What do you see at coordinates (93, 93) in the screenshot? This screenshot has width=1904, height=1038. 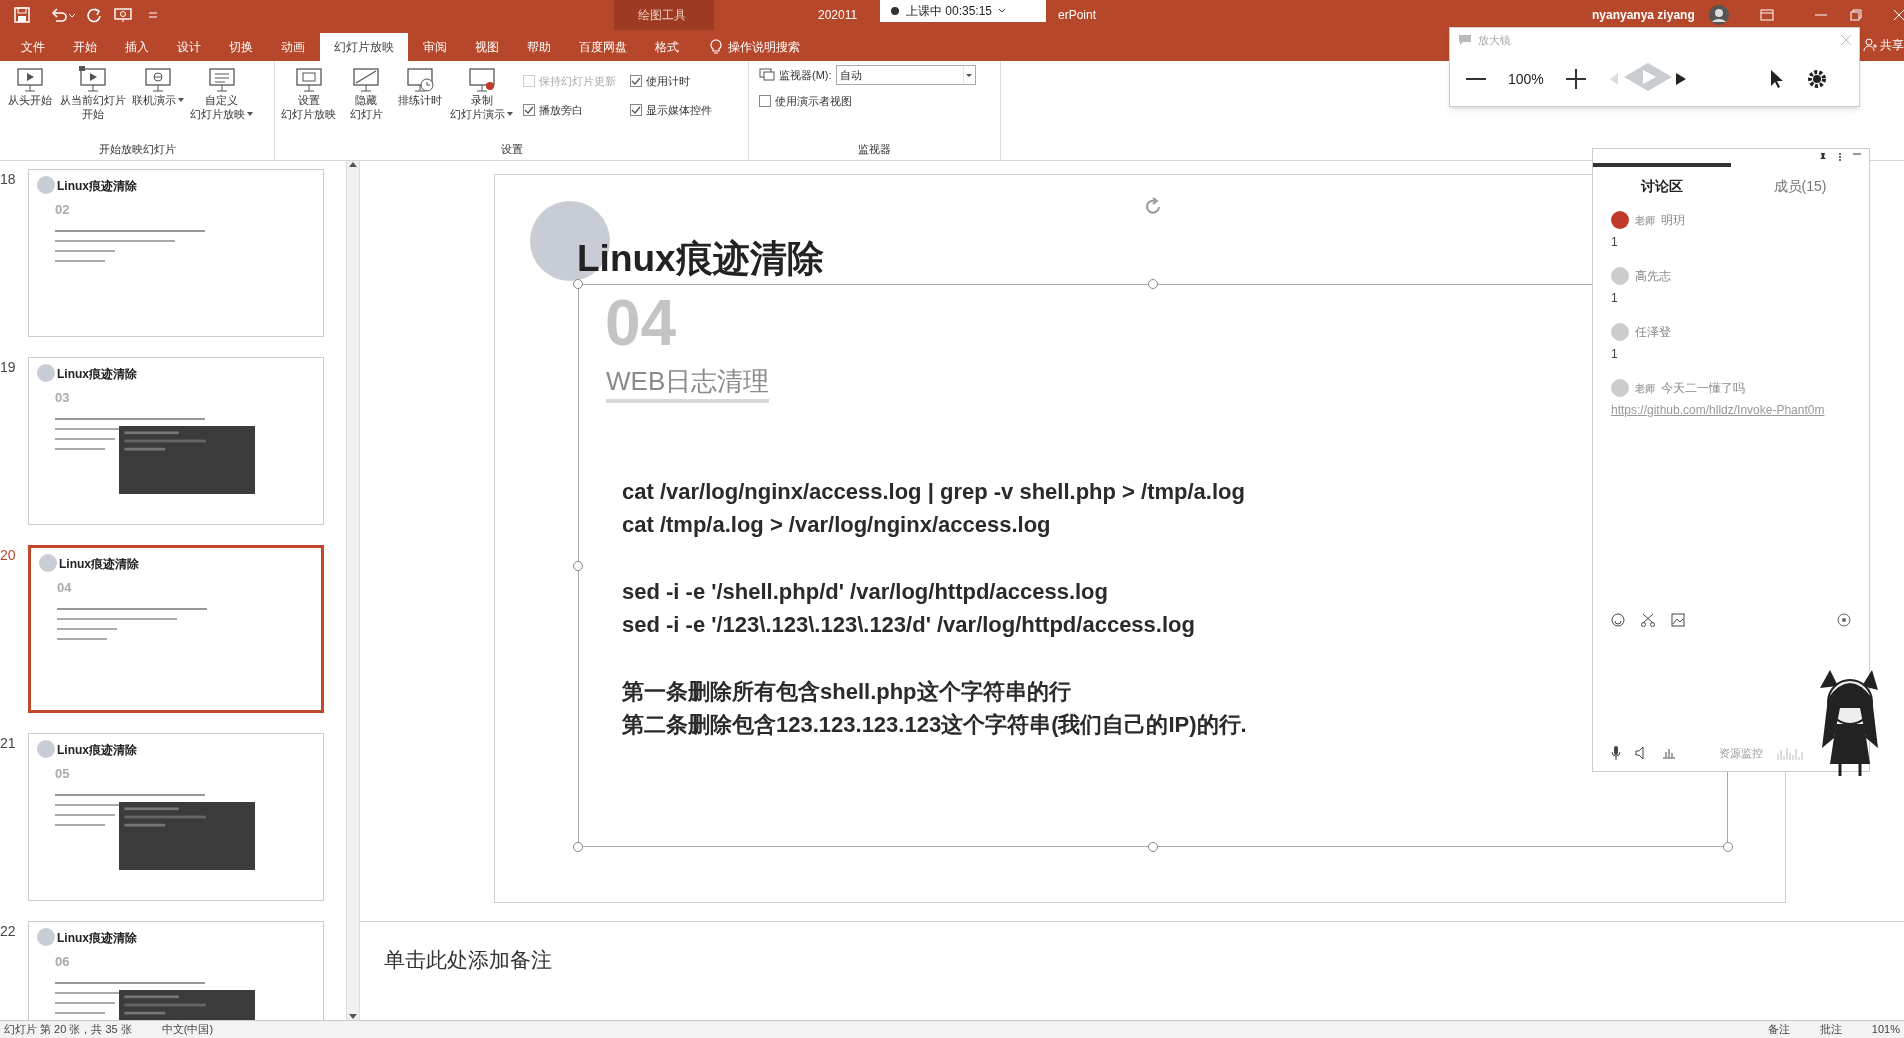 I see `ribbon-button: 从当前幻灯片 开始` at bounding box center [93, 93].